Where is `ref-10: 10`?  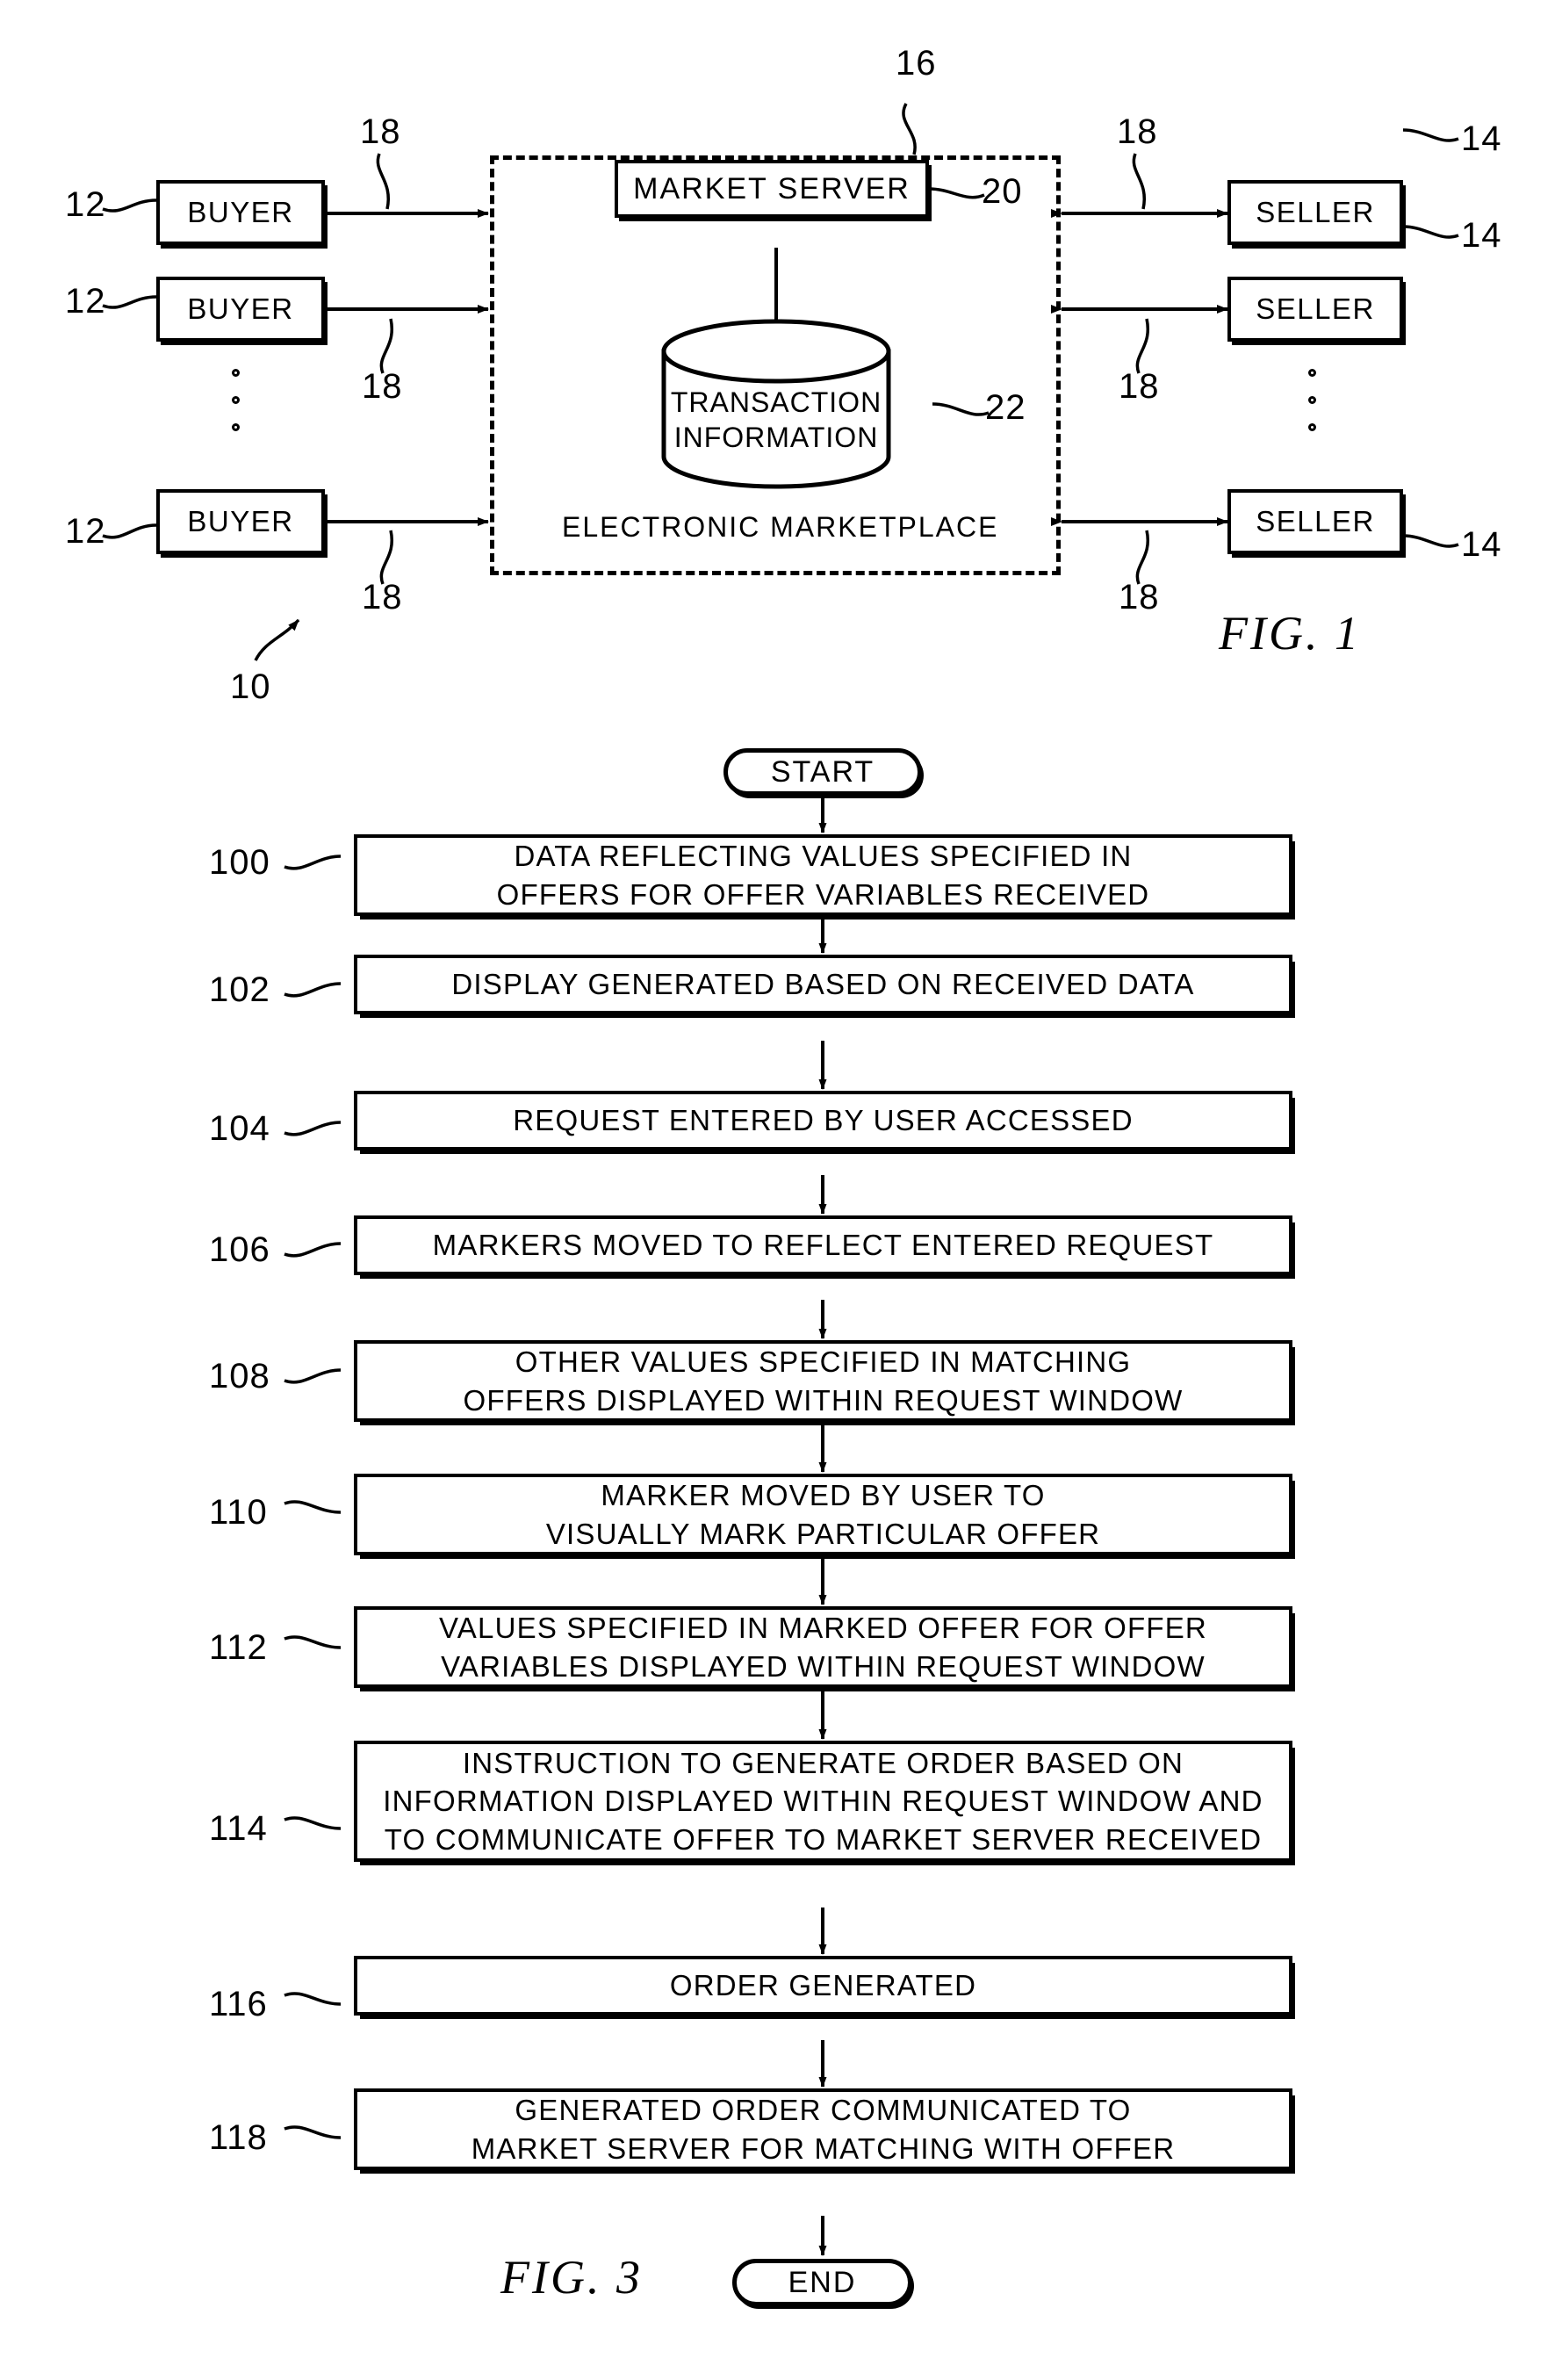 ref-10: 10 is located at coordinates (250, 686).